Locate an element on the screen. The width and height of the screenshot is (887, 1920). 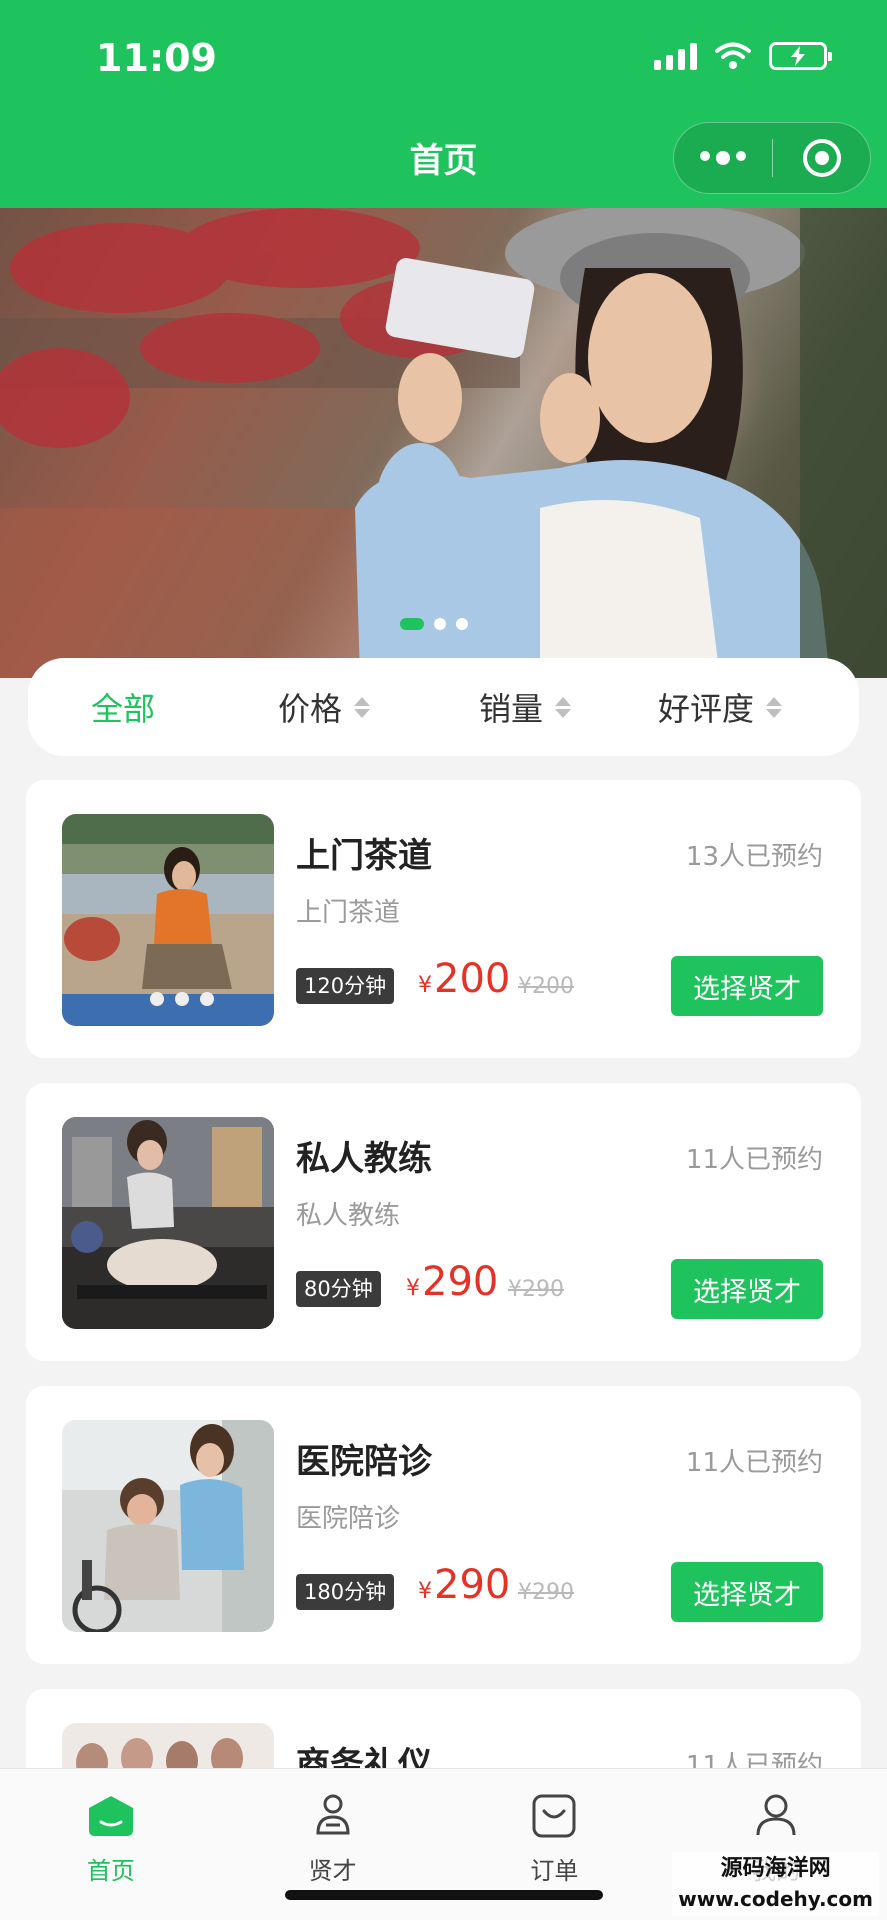
filter-all: 全部 is located at coordinates (123, 707).